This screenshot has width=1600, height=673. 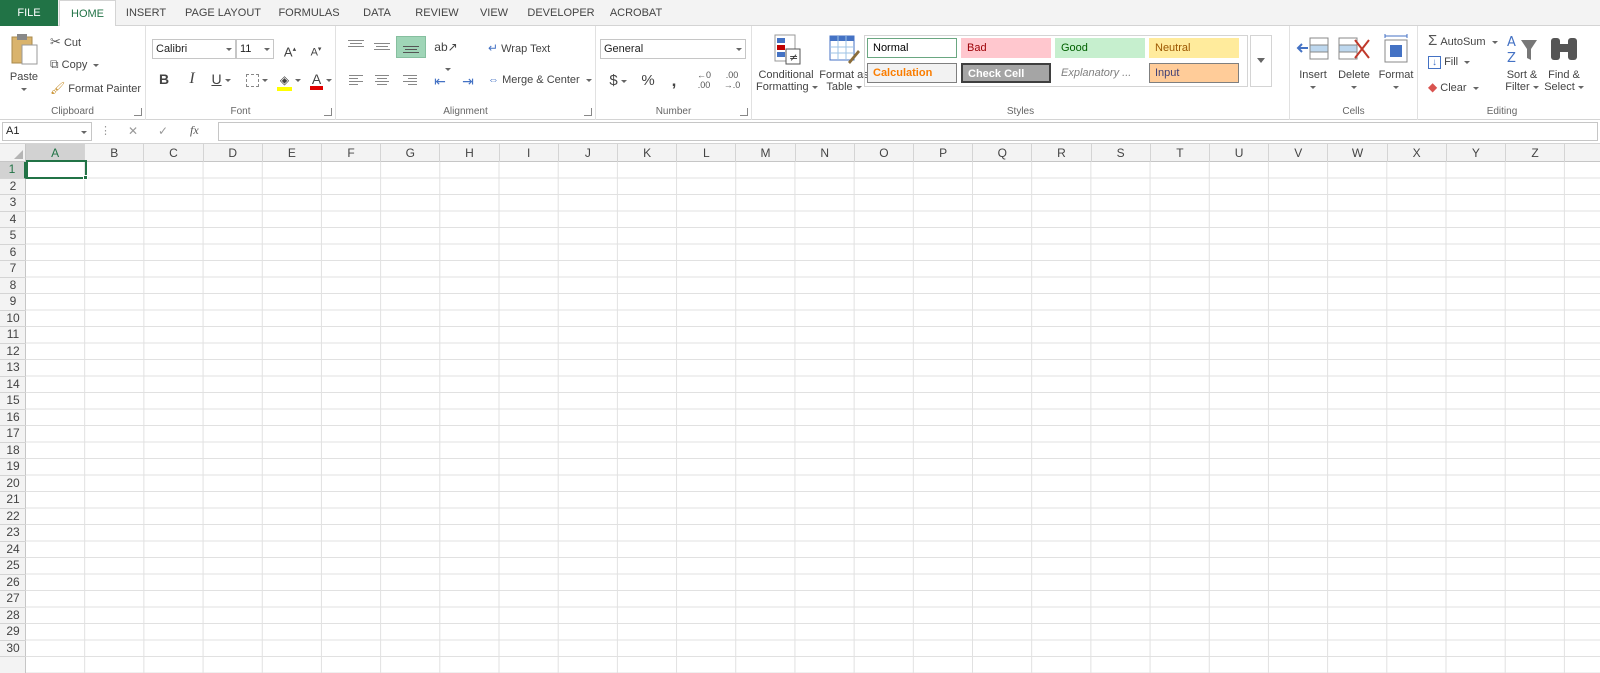 What do you see at coordinates (13, 566) in the screenshot?
I see `row-header-25: 25` at bounding box center [13, 566].